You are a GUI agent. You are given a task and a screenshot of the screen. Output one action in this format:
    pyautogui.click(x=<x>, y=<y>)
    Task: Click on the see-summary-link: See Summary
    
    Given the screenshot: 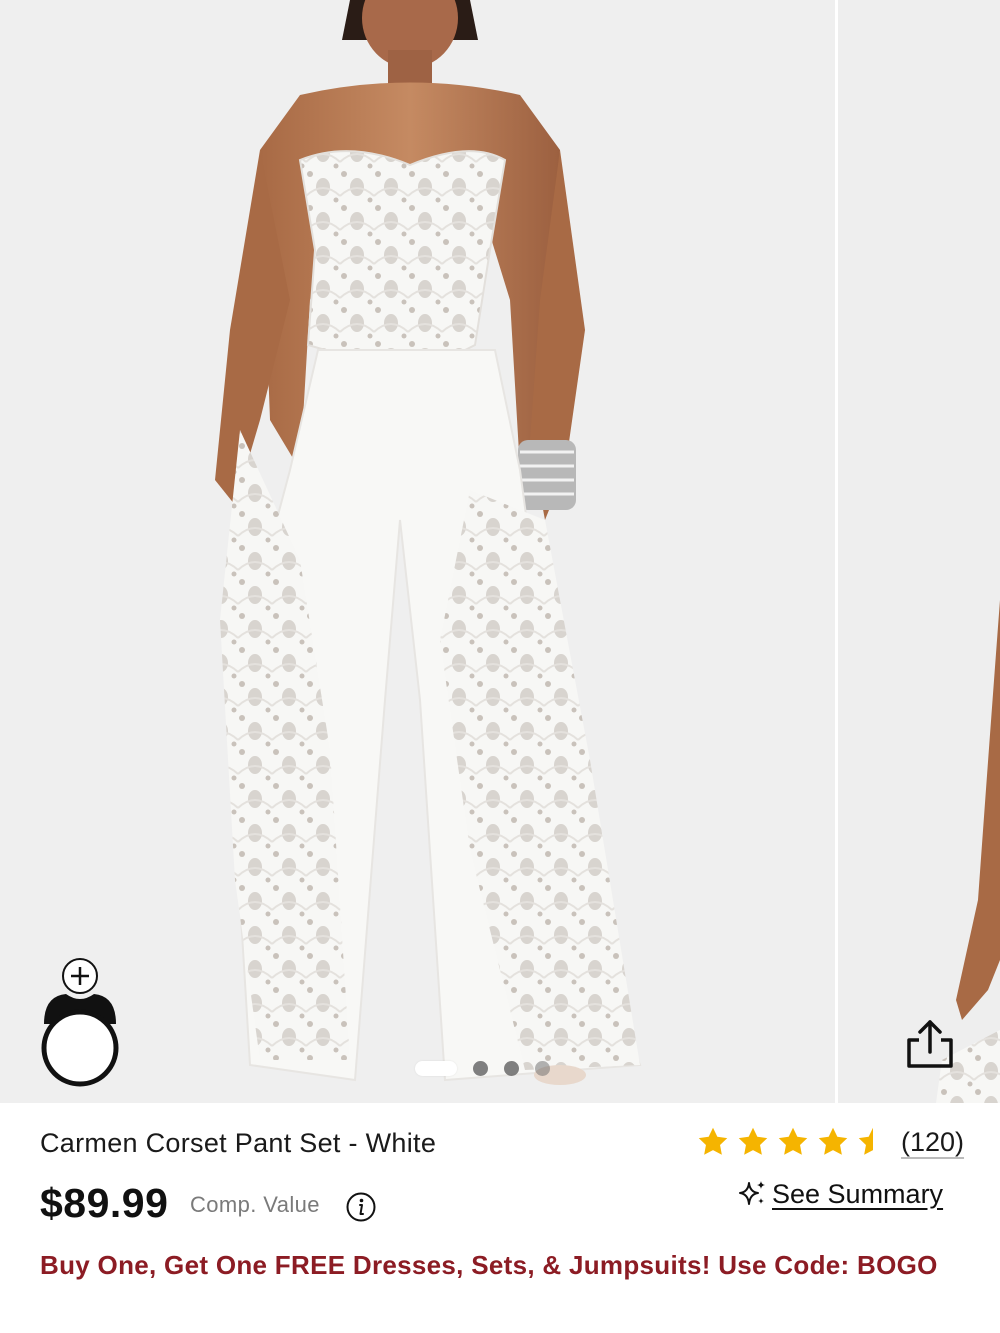 What is the action you would take?
    pyautogui.click(x=839, y=1194)
    